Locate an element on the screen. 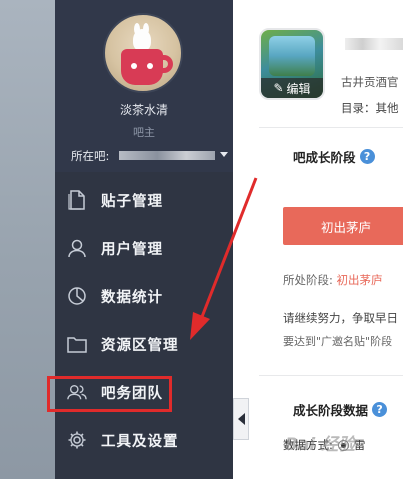  sidebar-item-label: 工具及设置 is located at coordinates (140, 441).